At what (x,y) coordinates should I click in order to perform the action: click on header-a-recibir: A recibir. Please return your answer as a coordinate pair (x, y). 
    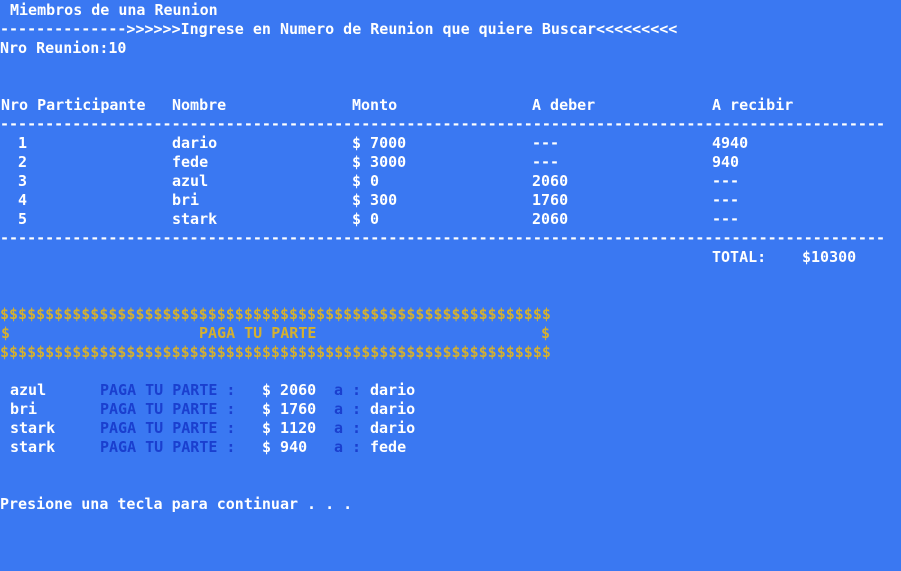
    Looking at the image, I should click on (753, 105).